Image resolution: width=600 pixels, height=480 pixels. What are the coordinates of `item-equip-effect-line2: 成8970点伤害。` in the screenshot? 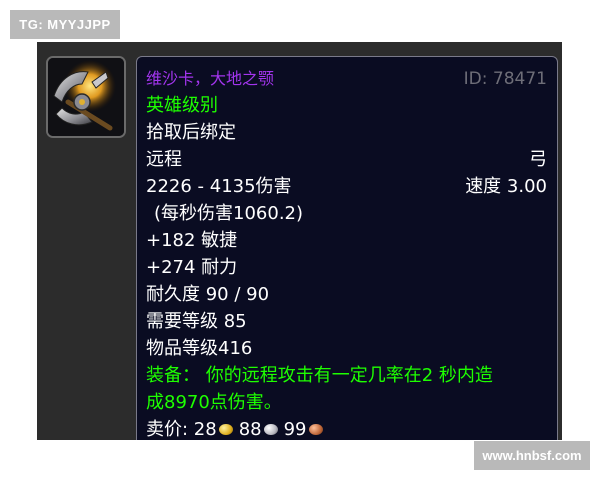 It's located at (214, 402).